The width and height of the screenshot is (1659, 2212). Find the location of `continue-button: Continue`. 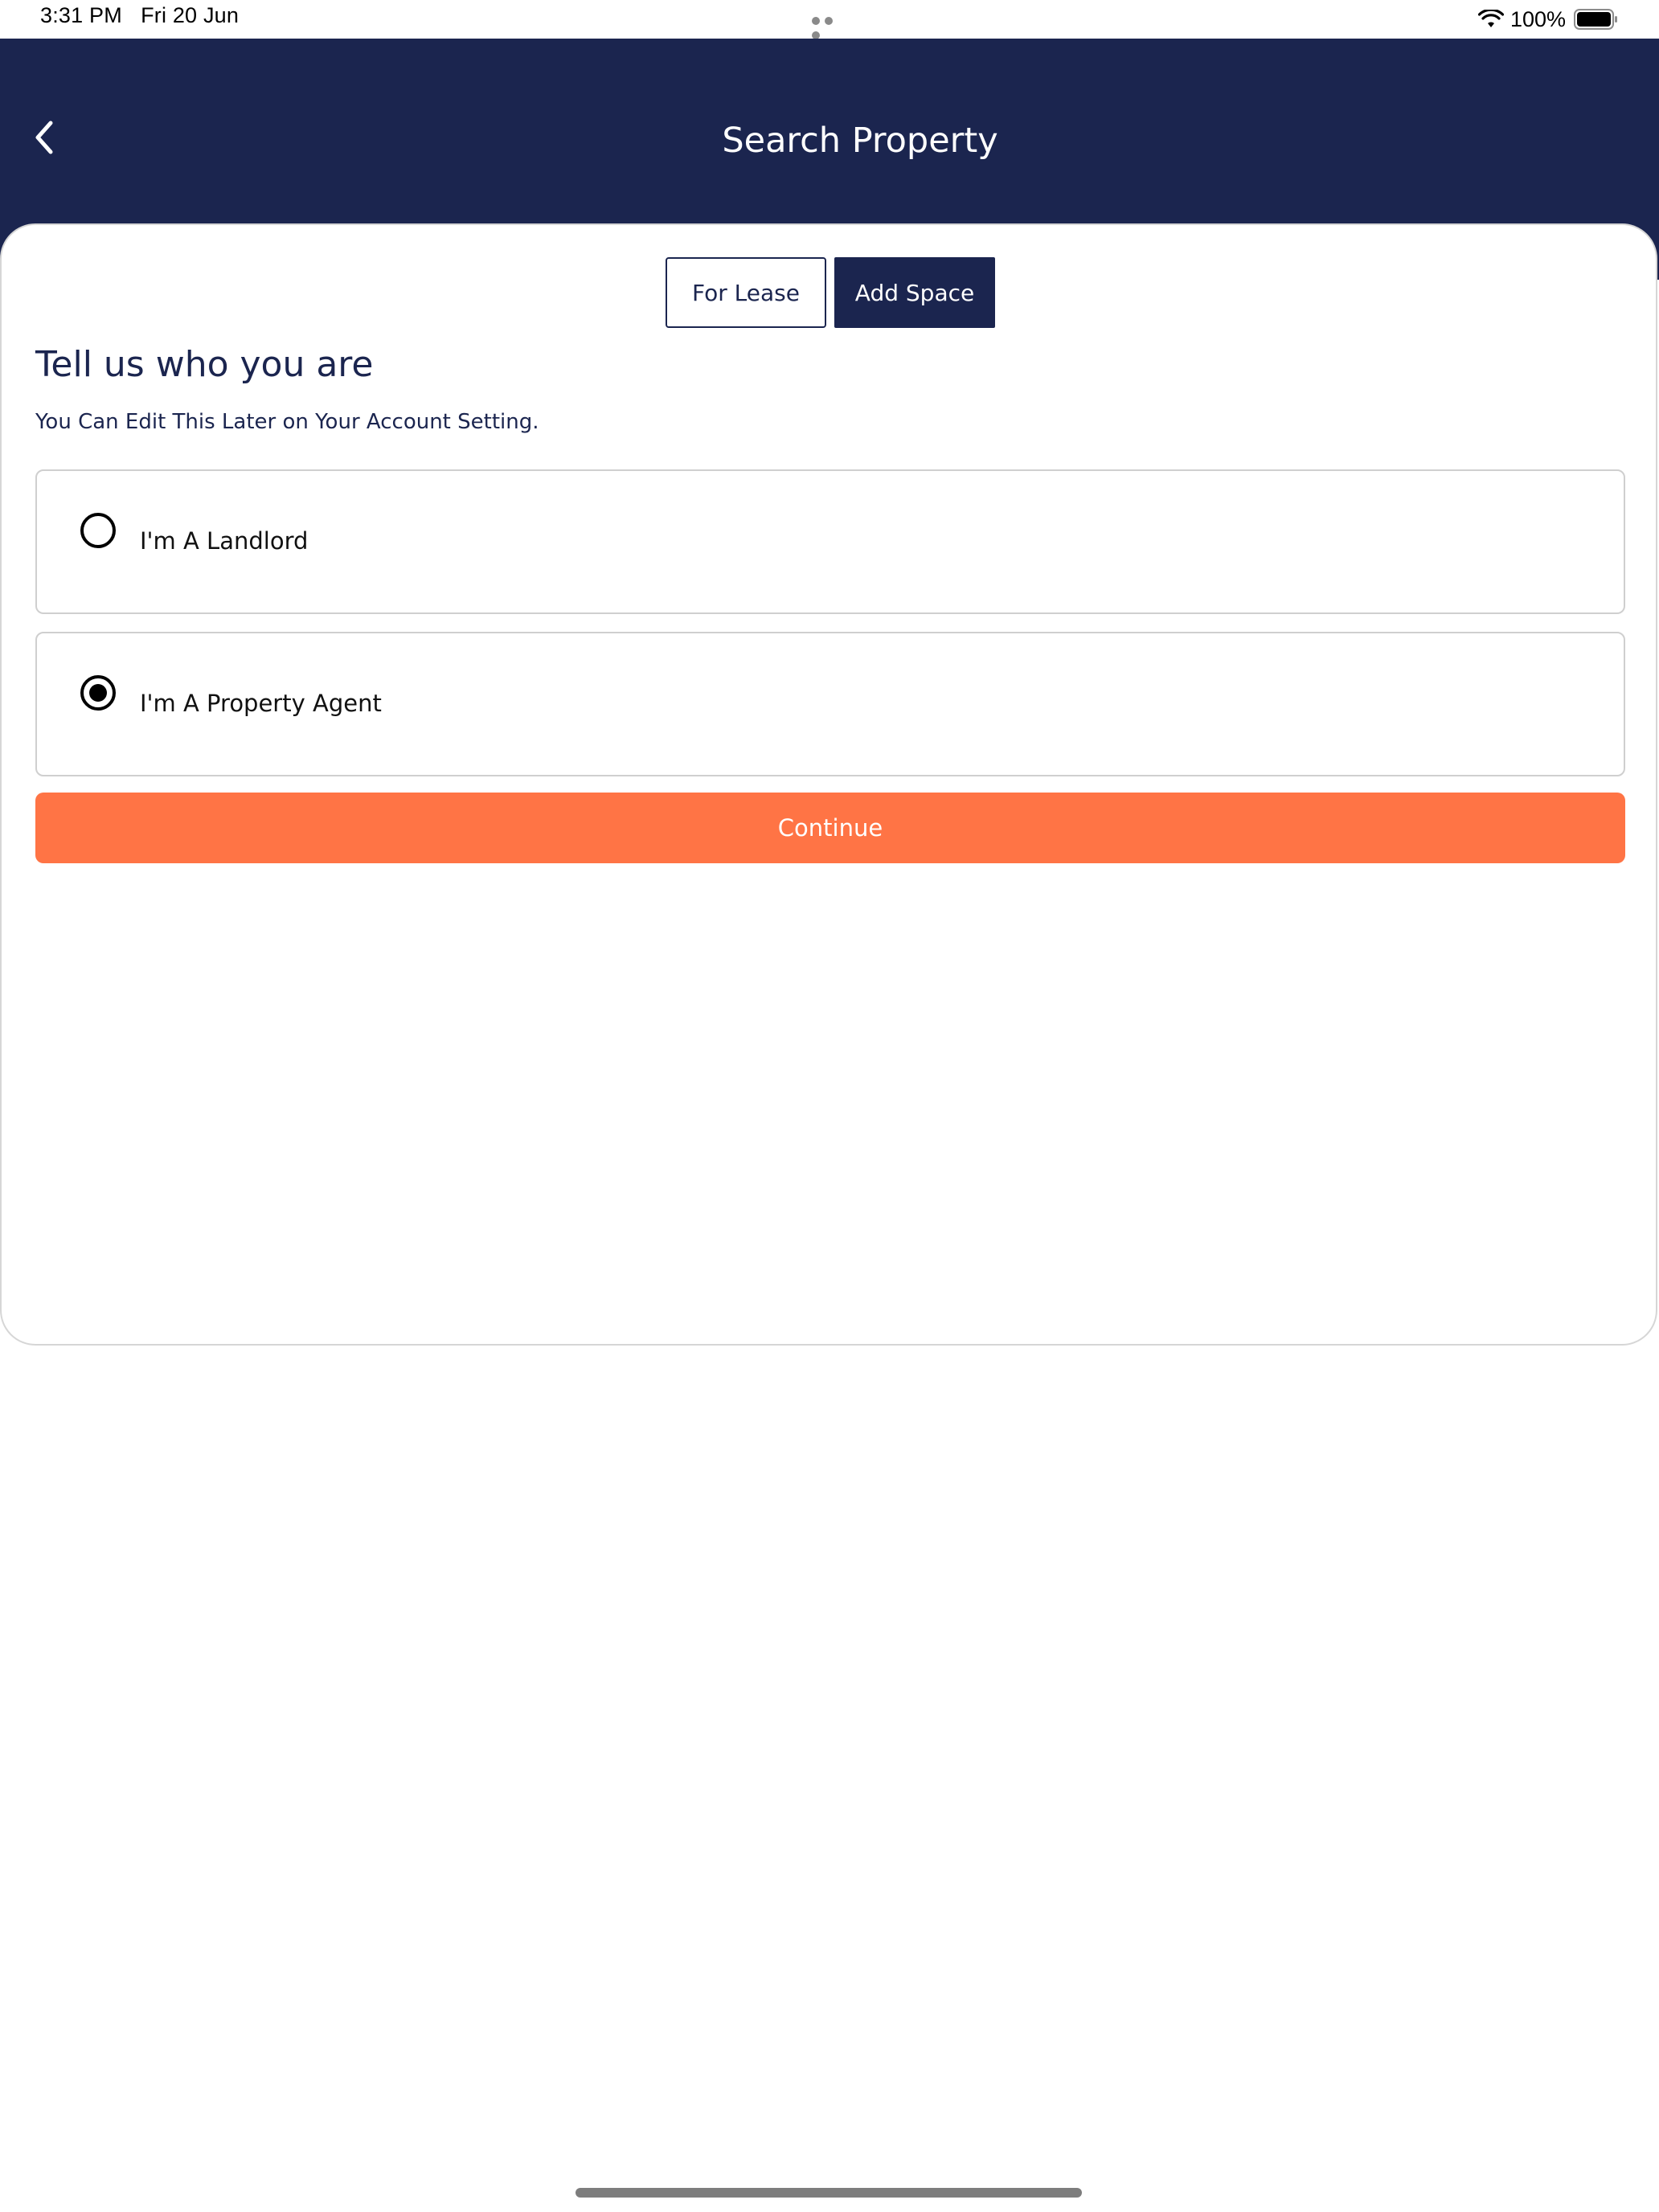

continue-button: Continue is located at coordinates (830, 828).